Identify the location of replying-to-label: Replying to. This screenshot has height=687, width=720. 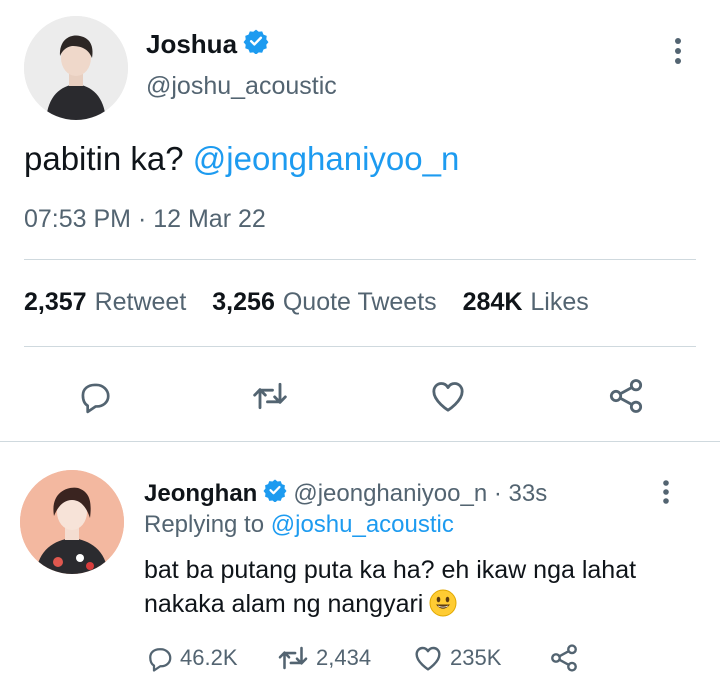
(204, 524).